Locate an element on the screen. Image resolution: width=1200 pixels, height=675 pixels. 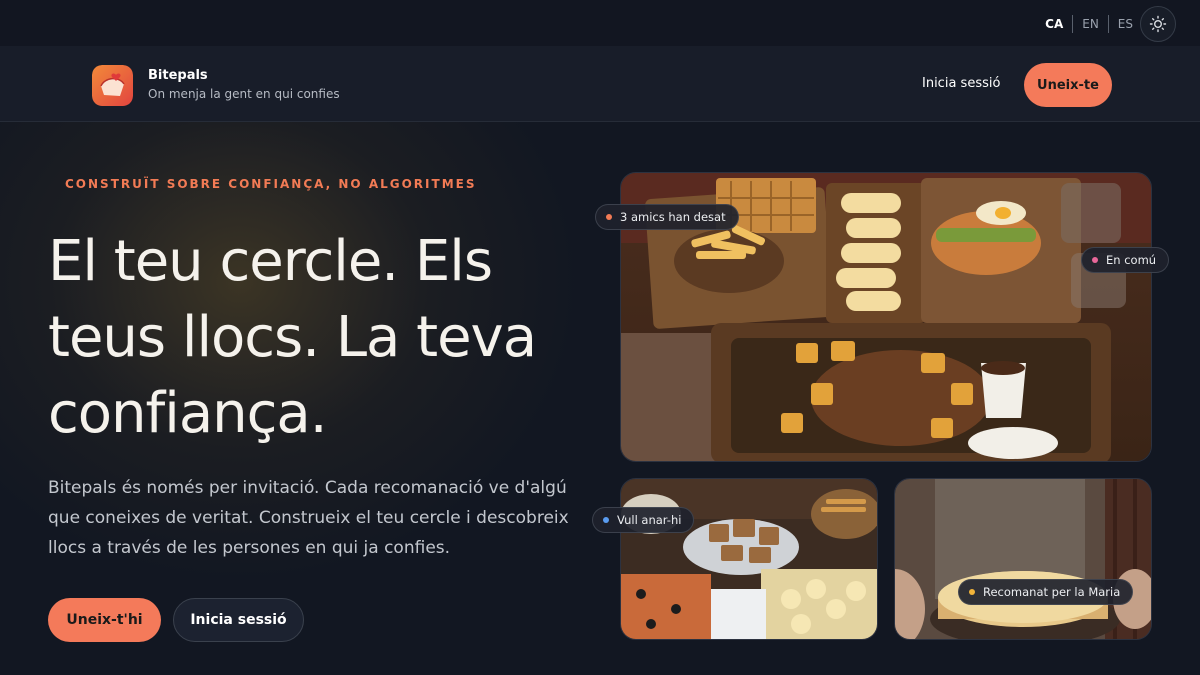
lang-es: ES is located at coordinates (1125, 24).